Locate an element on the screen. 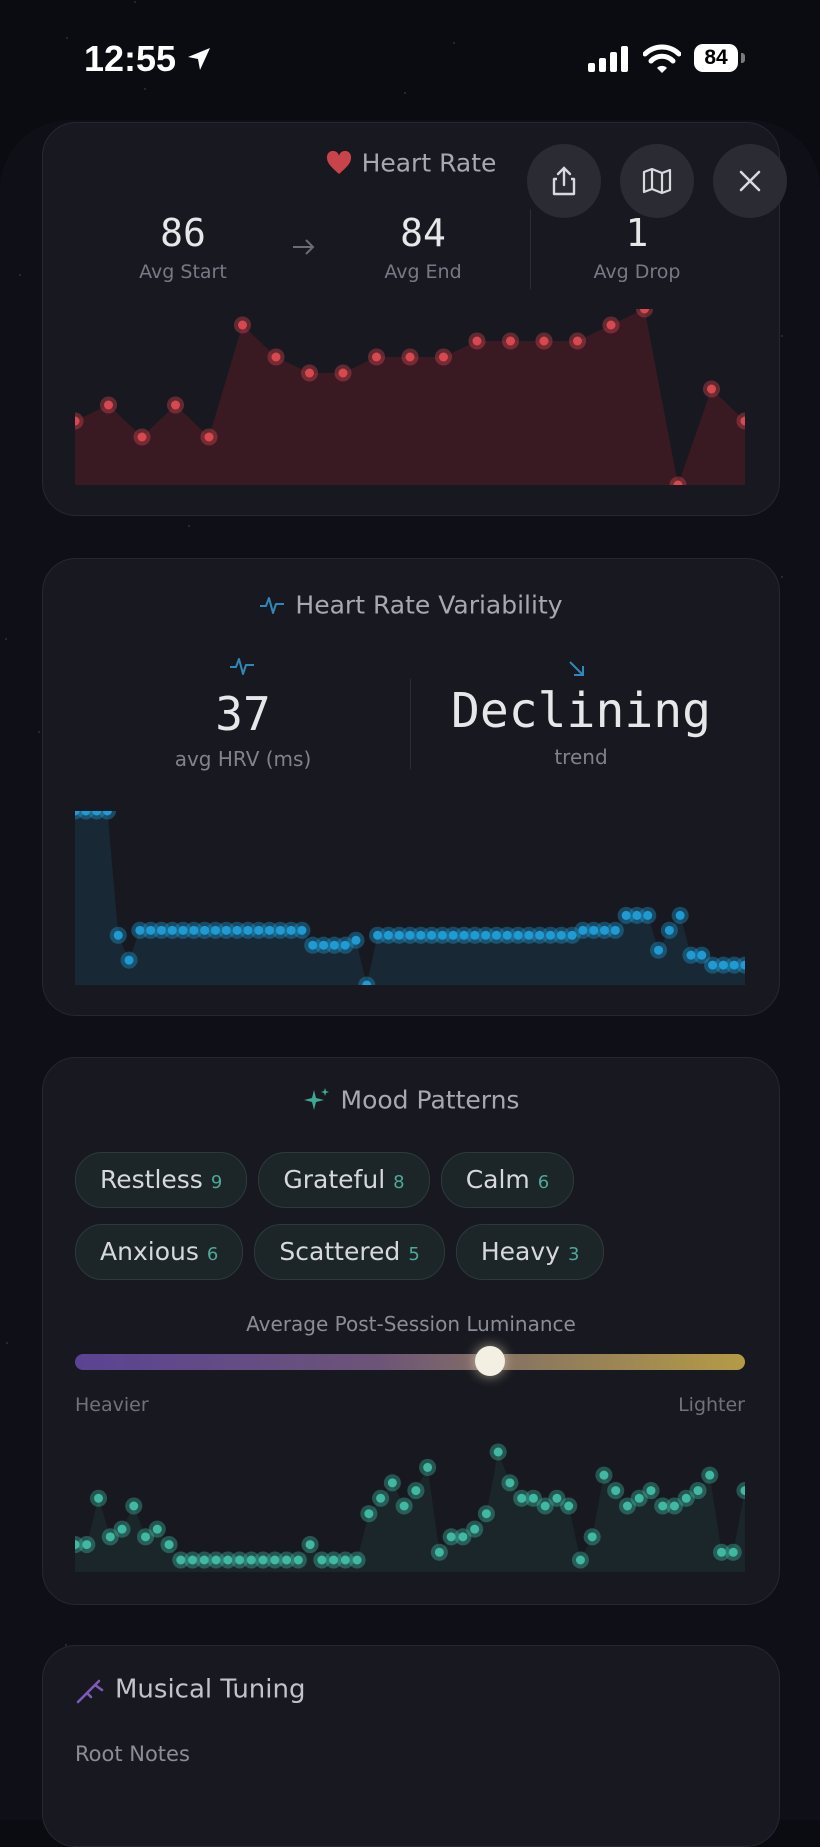 Image resolution: width=820 pixels, height=1847 pixels. avg-start-value: 86 is located at coordinates (183, 233).